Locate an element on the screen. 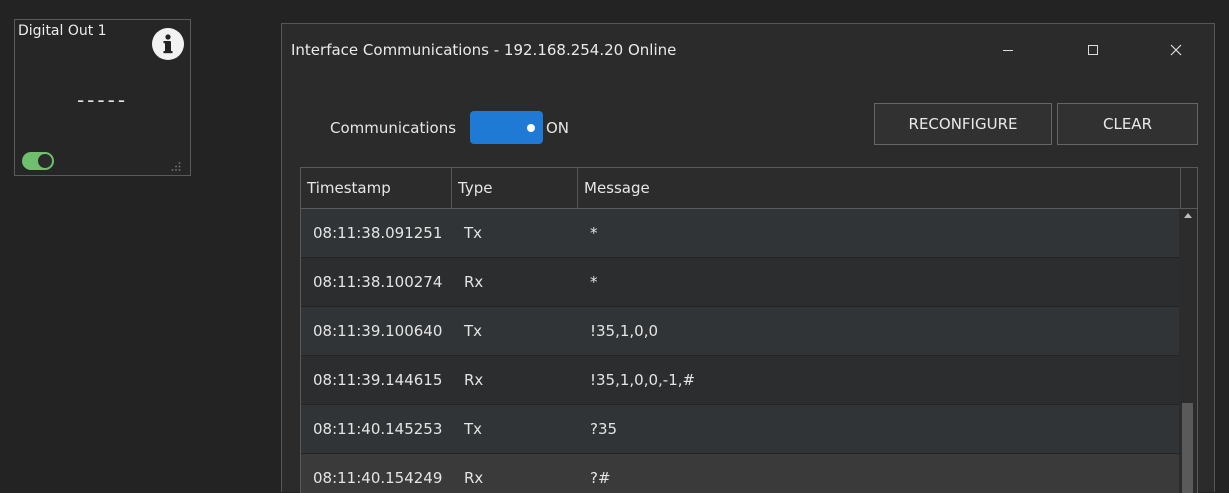  message-cell: ?# is located at coordinates (600, 478).